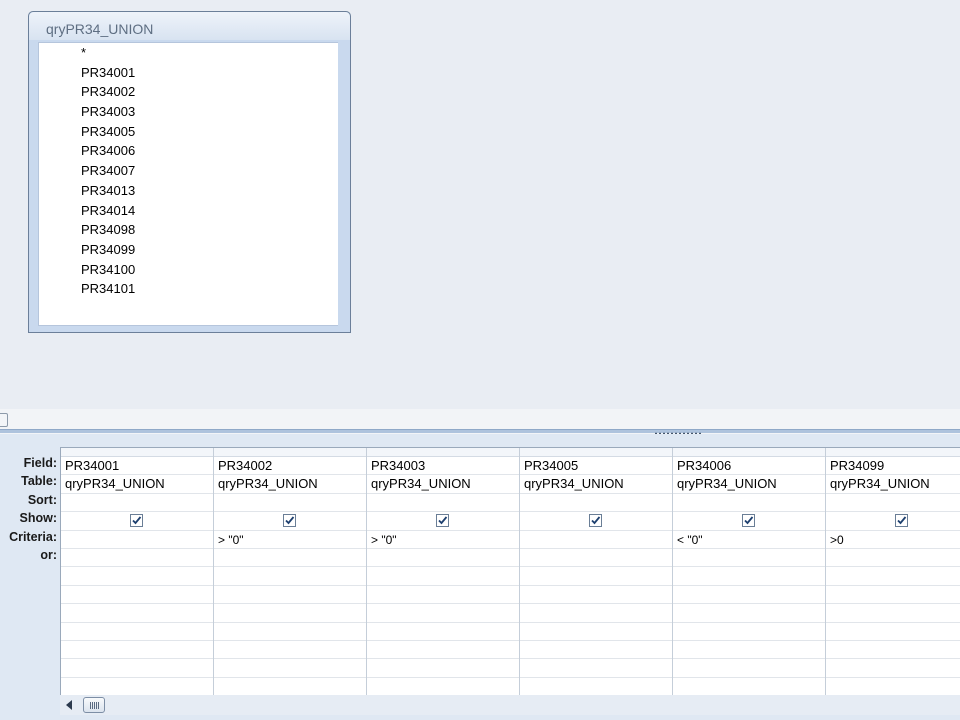  Describe the element at coordinates (189, 26) in the screenshot. I see `table-window-title: qryPR34_UNION` at that location.